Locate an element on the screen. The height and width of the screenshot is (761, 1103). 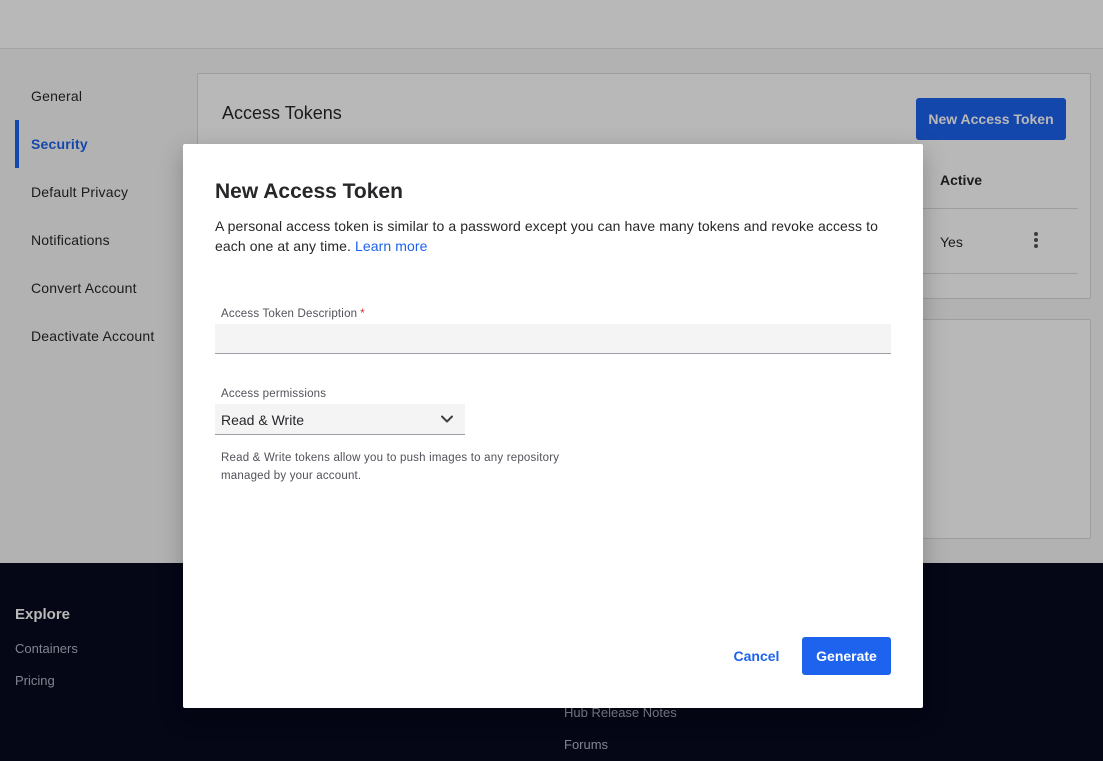
access-permissions-value: Read & Write is located at coordinates (262, 420).